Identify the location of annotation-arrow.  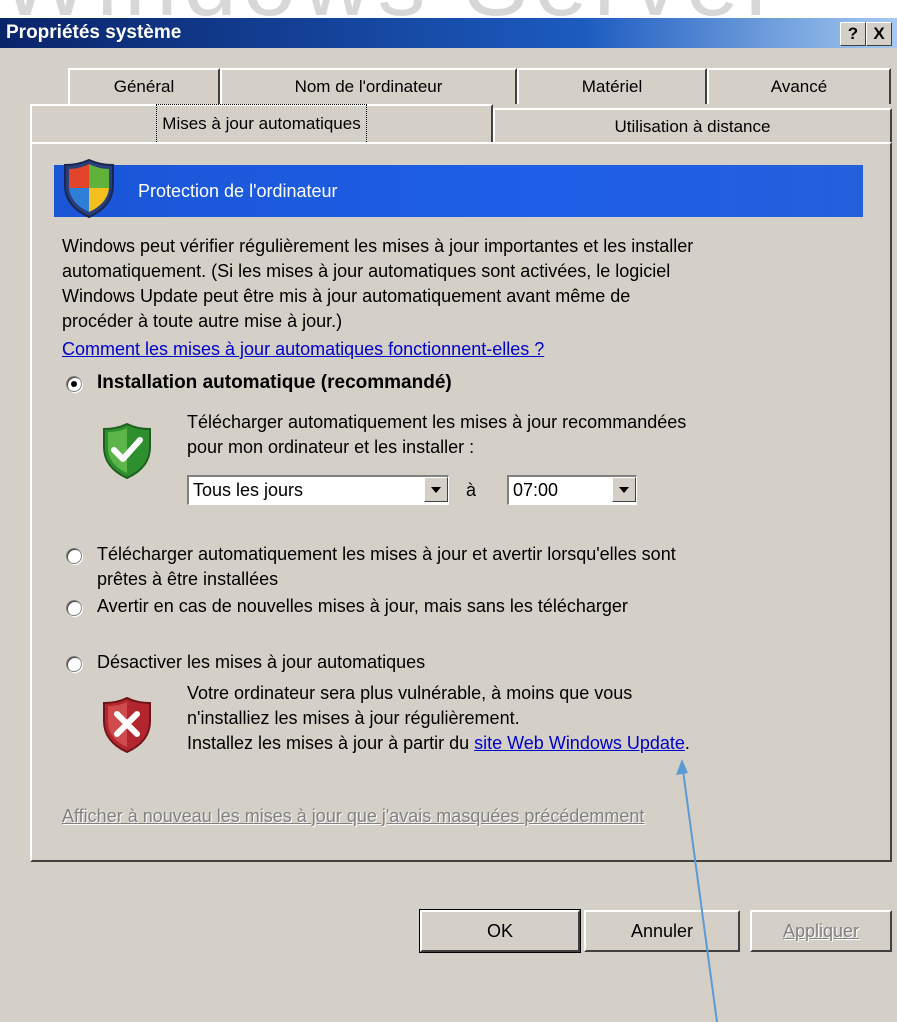
(697, 890).